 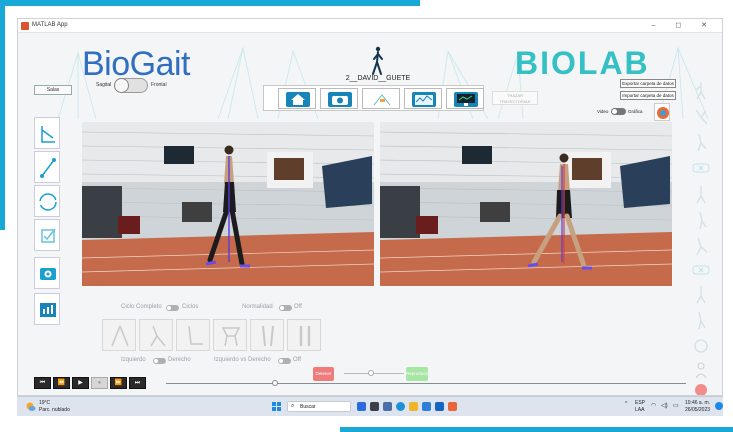 I want to click on salas-button: Salas, so click(x=53, y=90).